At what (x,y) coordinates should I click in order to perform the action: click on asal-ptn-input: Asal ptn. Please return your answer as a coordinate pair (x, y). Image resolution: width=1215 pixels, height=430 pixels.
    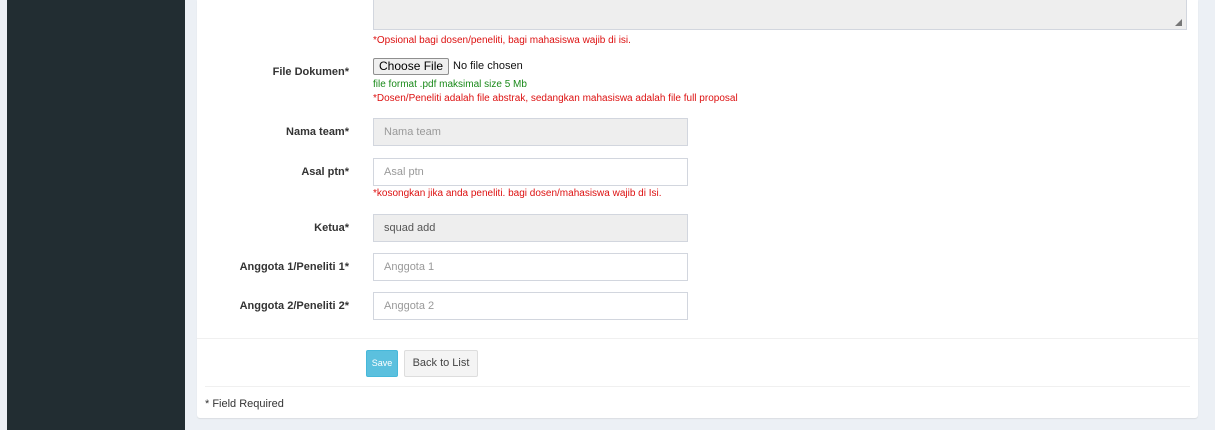
    Looking at the image, I should click on (530, 172).